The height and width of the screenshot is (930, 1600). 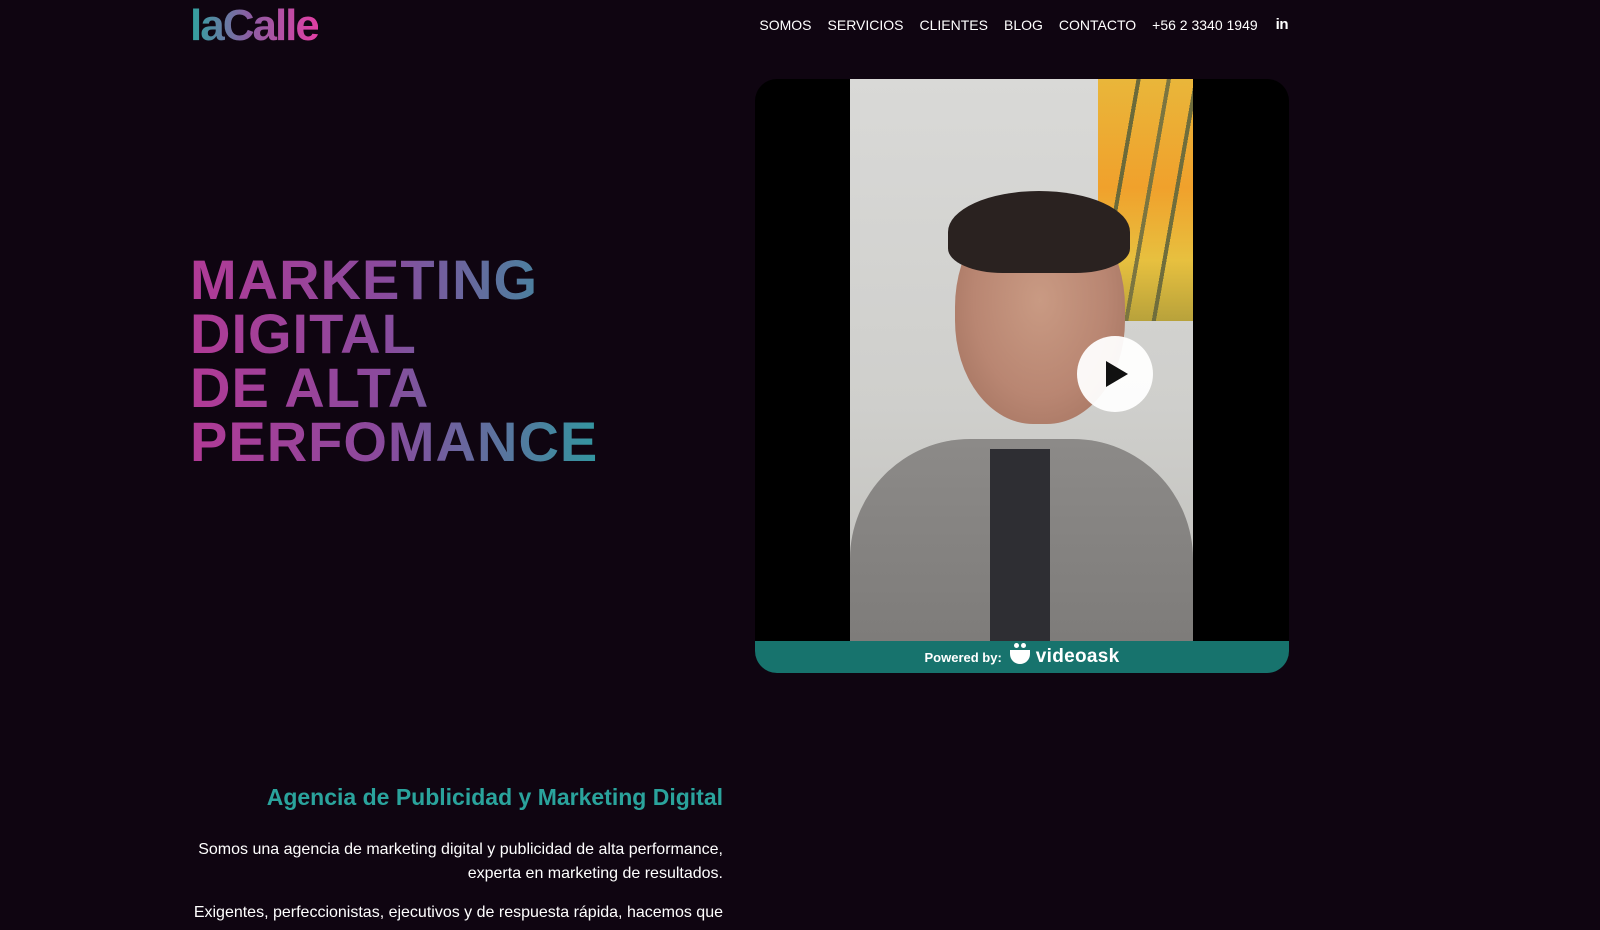 I want to click on linkedin-icon: in, so click(x=1277, y=25).